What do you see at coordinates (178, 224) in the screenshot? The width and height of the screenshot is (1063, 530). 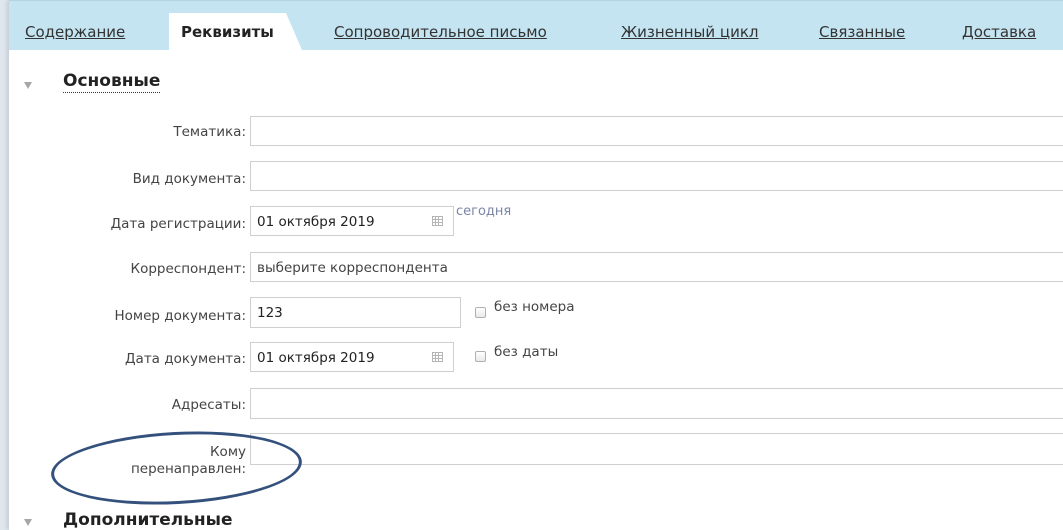 I see `reg-date-label: Дата регистрации:` at bounding box center [178, 224].